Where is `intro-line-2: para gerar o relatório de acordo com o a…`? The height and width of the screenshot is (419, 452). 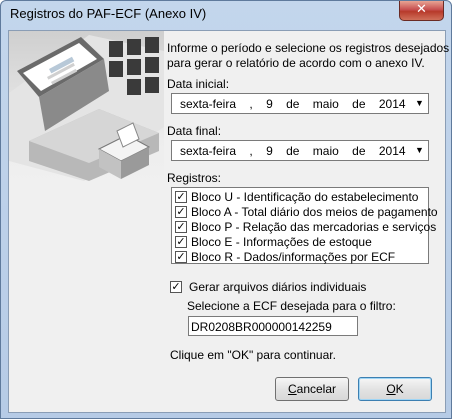 intro-line-2: para gerar o relatório de acordo com o a… is located at coordinates (296, 63).